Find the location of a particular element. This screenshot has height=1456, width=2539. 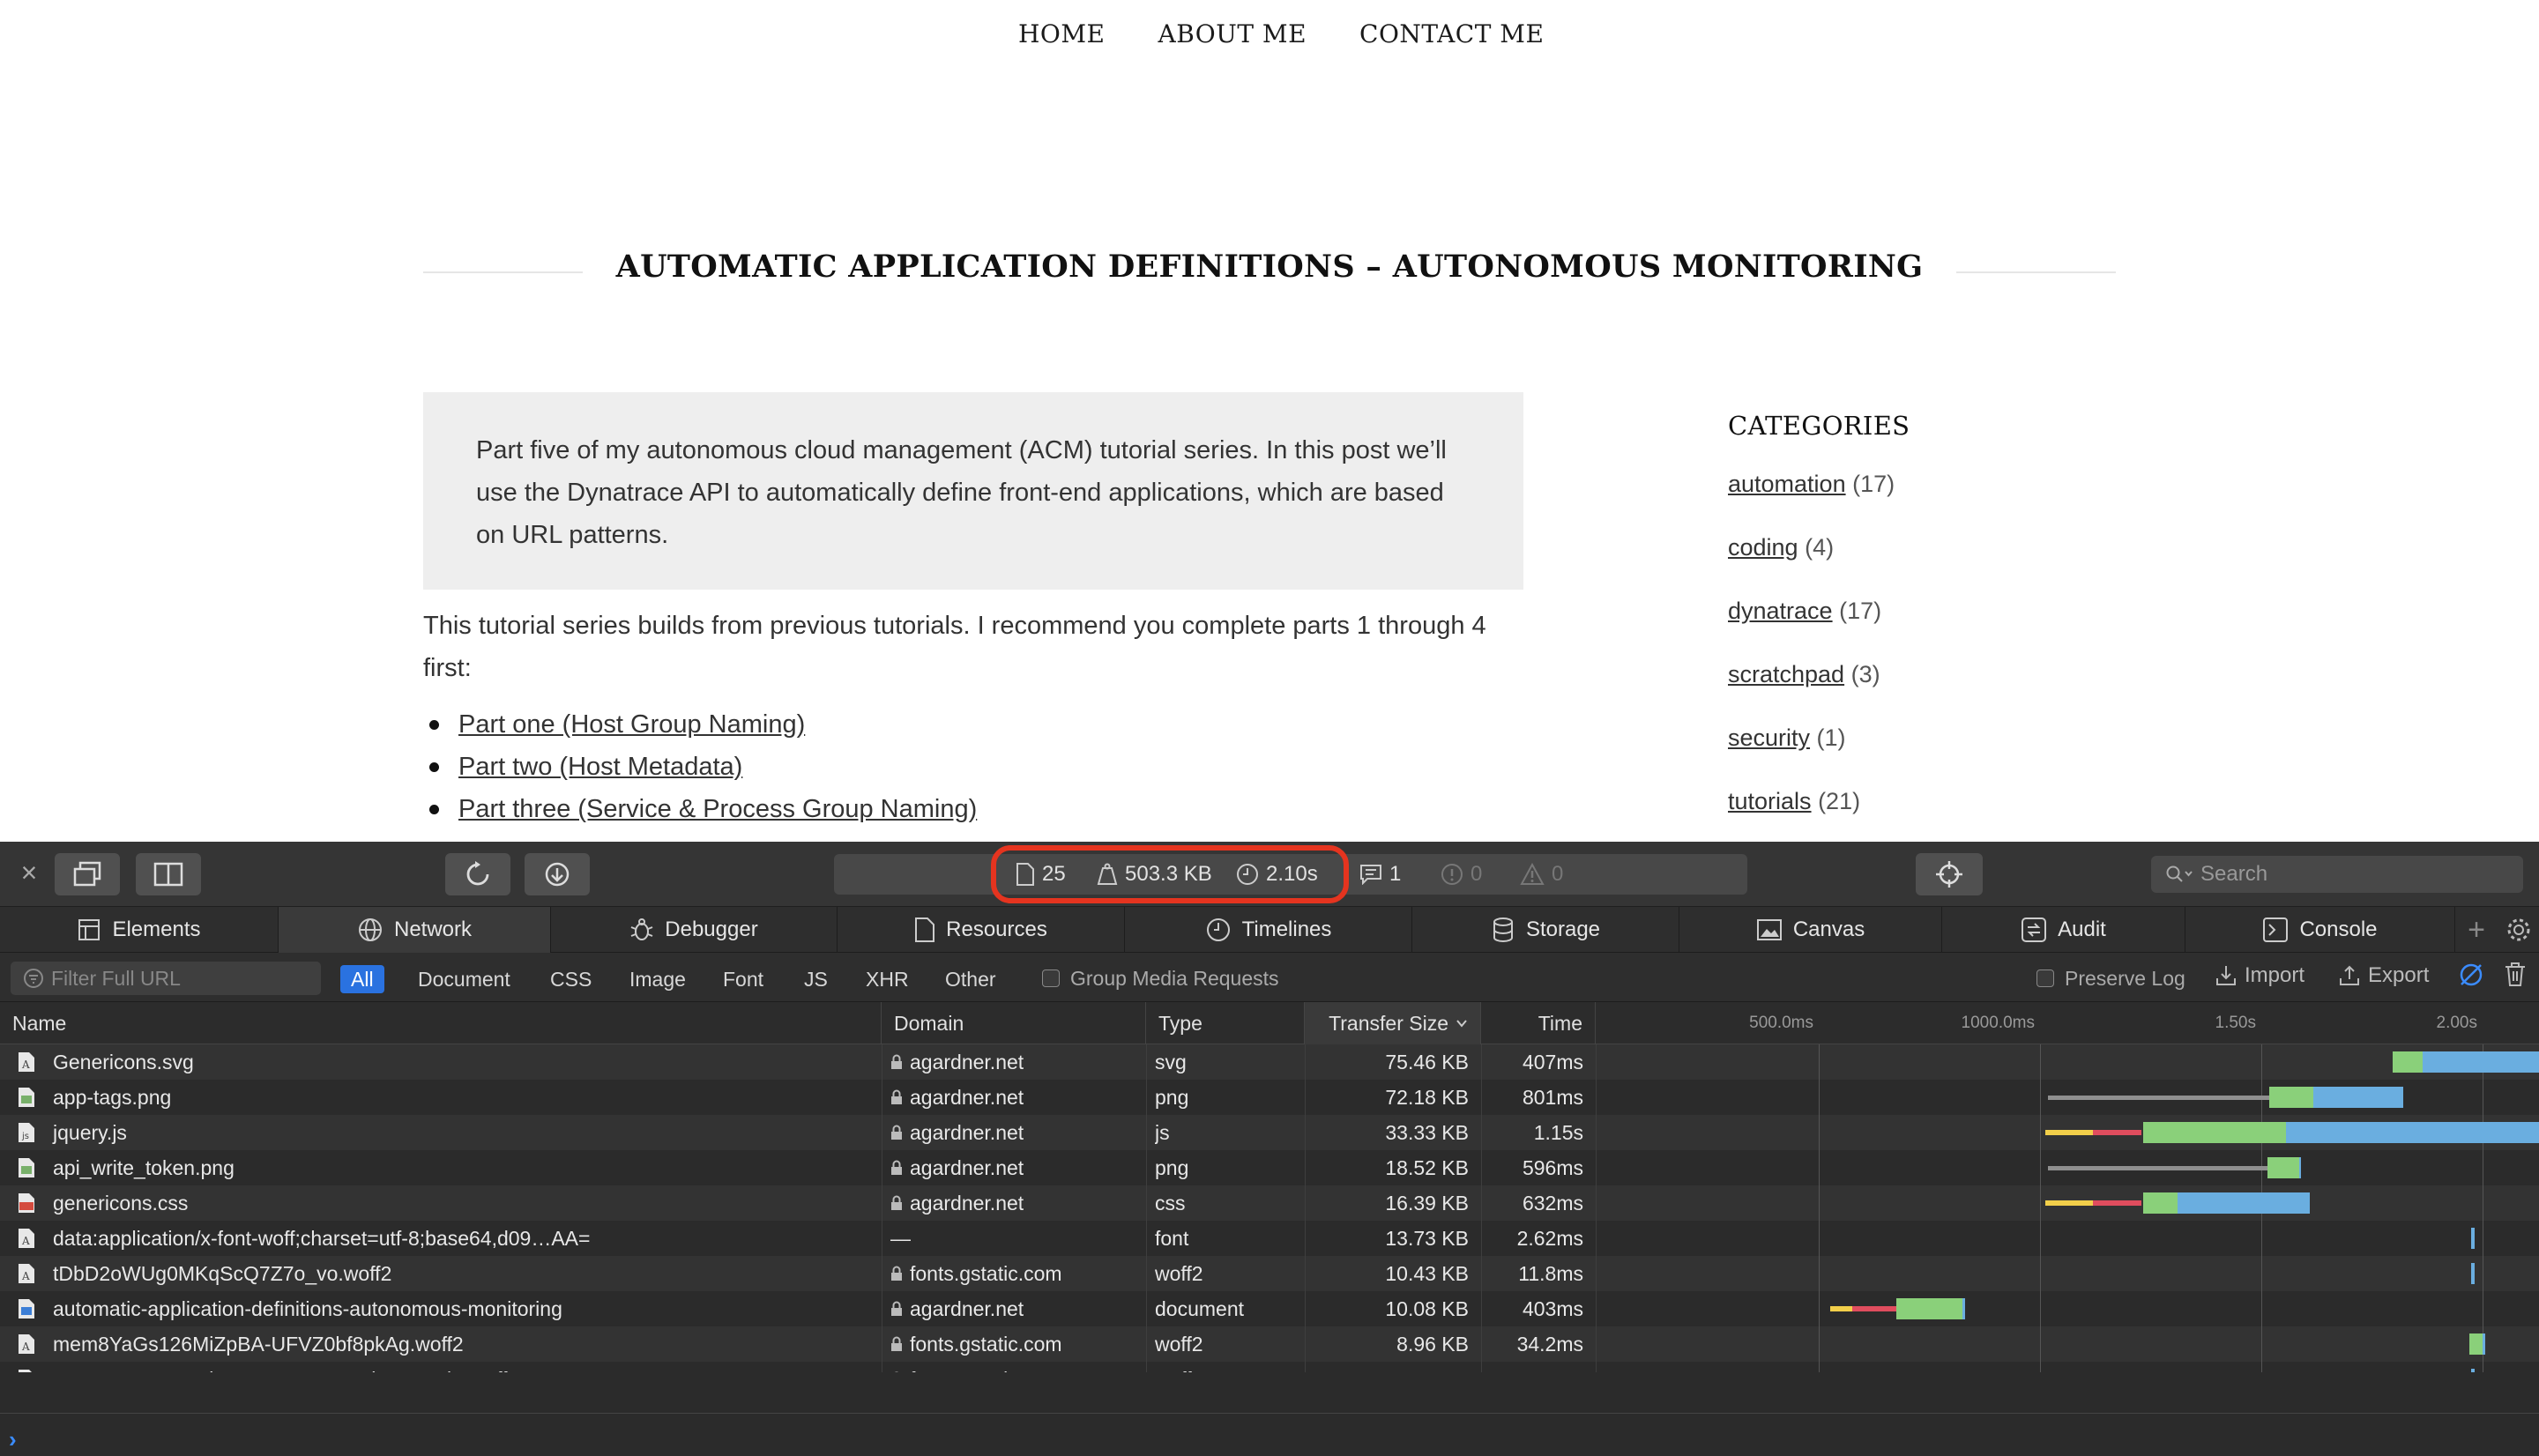

database-icon is located at coordinates (1503, 929).